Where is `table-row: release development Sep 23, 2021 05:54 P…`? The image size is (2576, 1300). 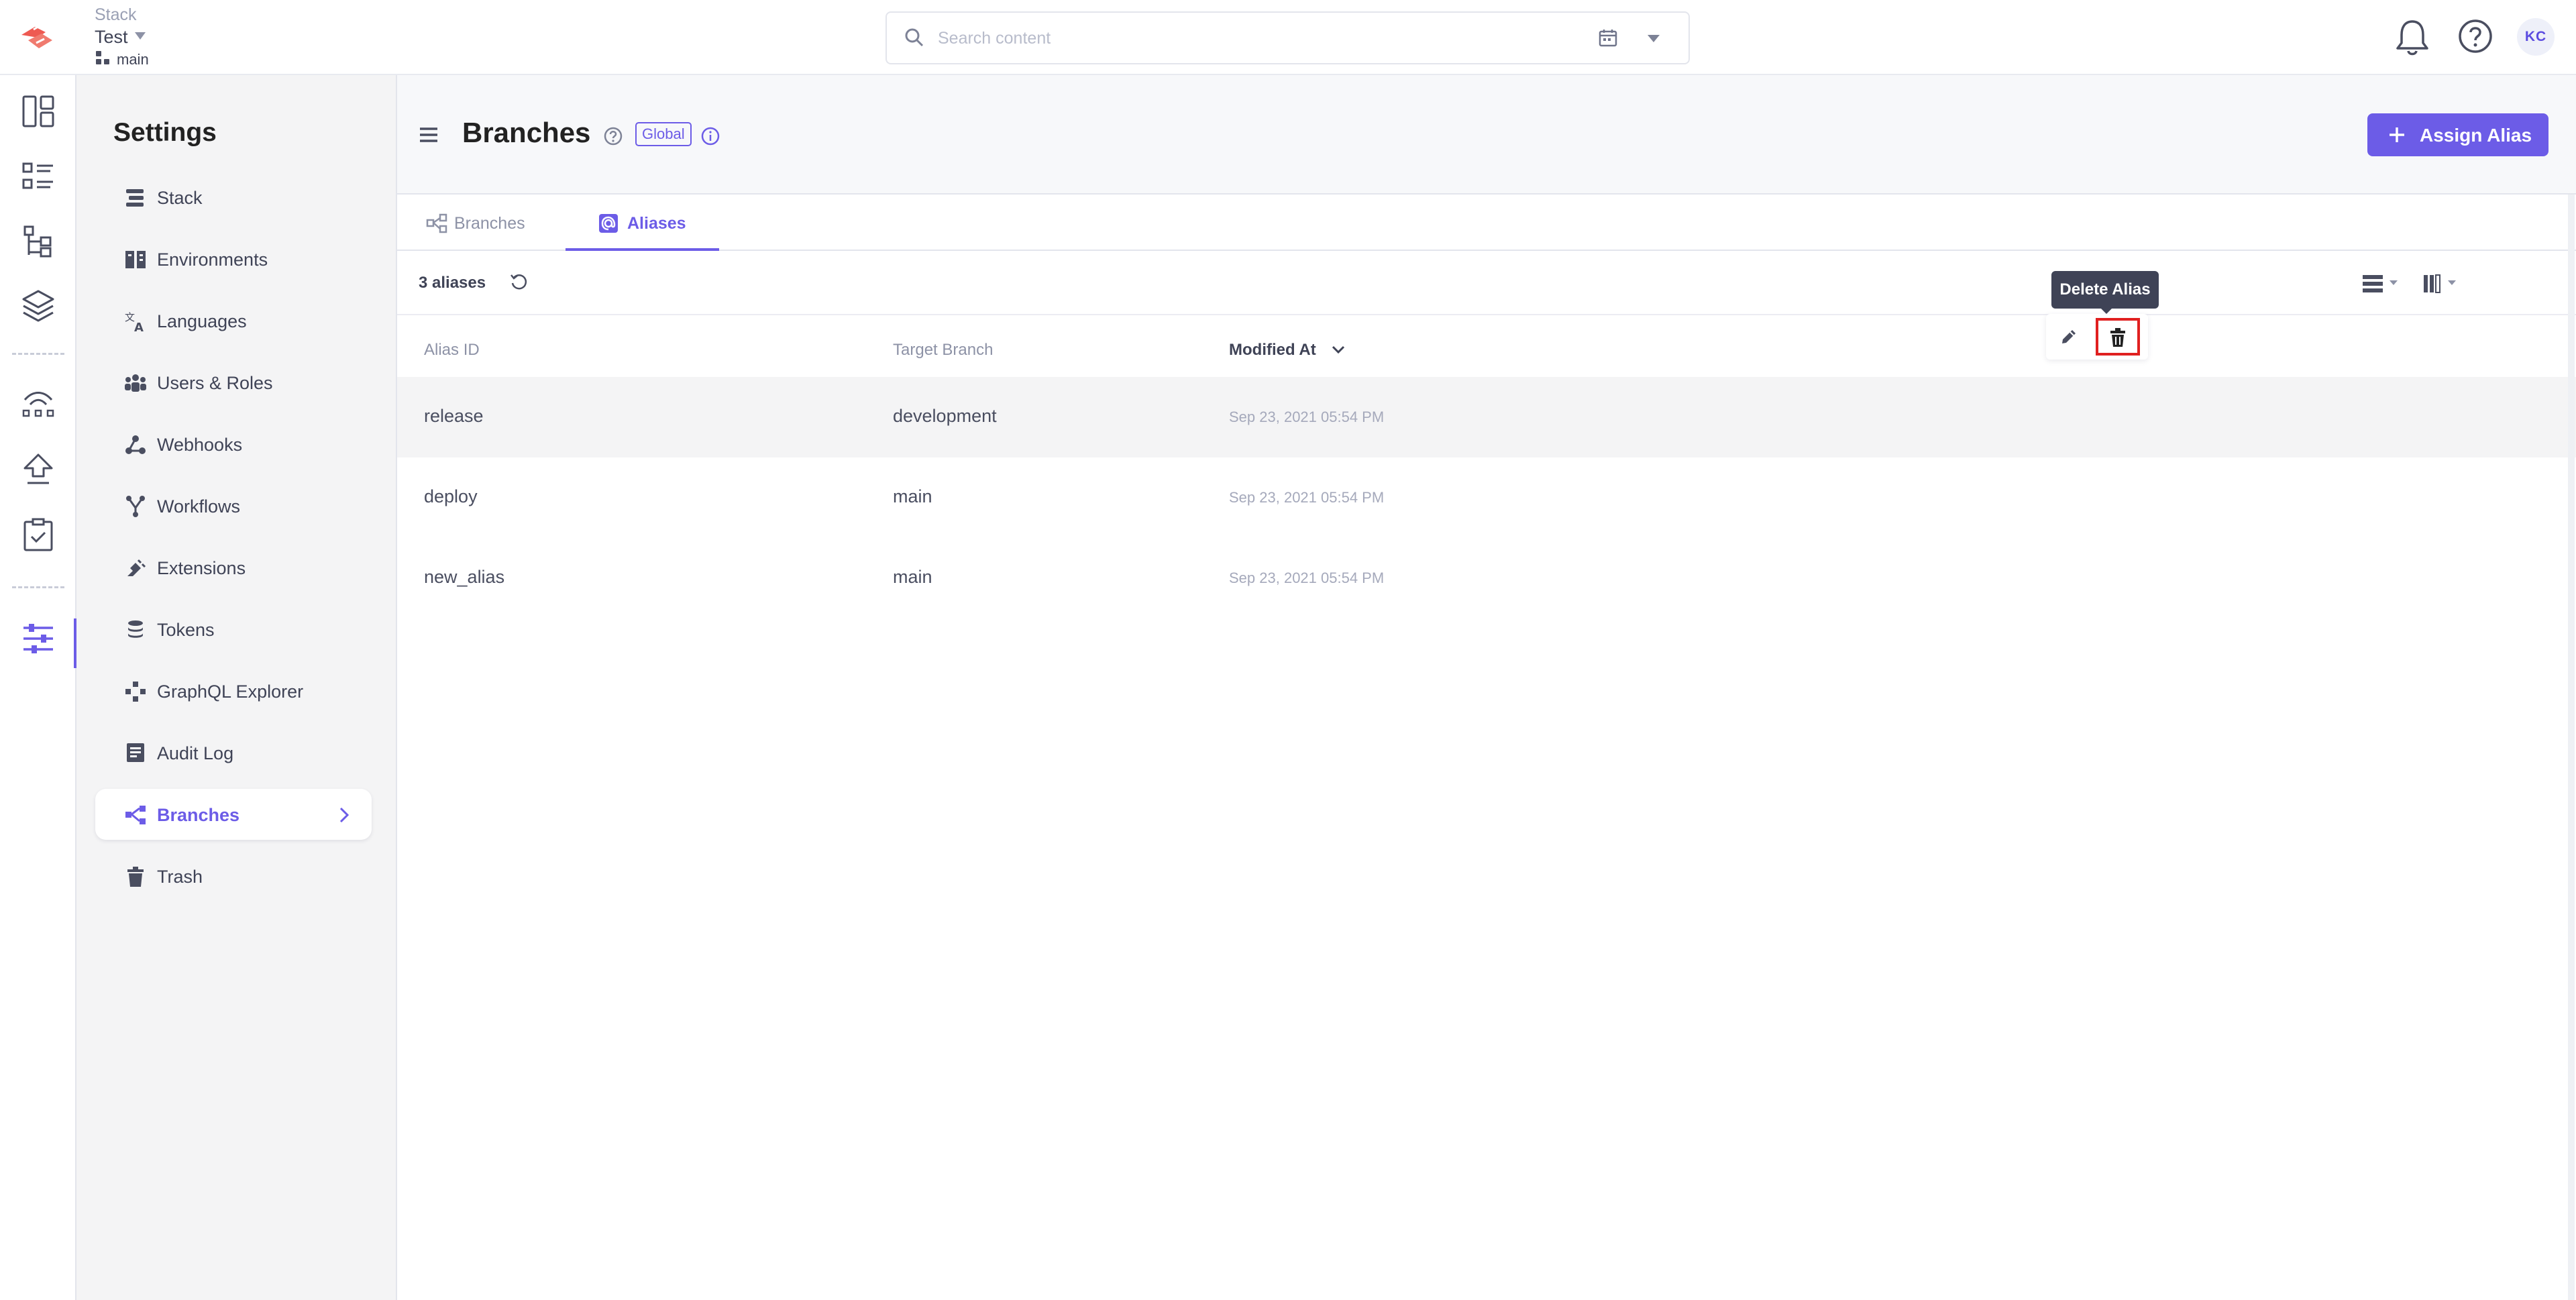 table-row: release development Sep 23, 2021 05:54 P… is located at coordinates (1486, 417).